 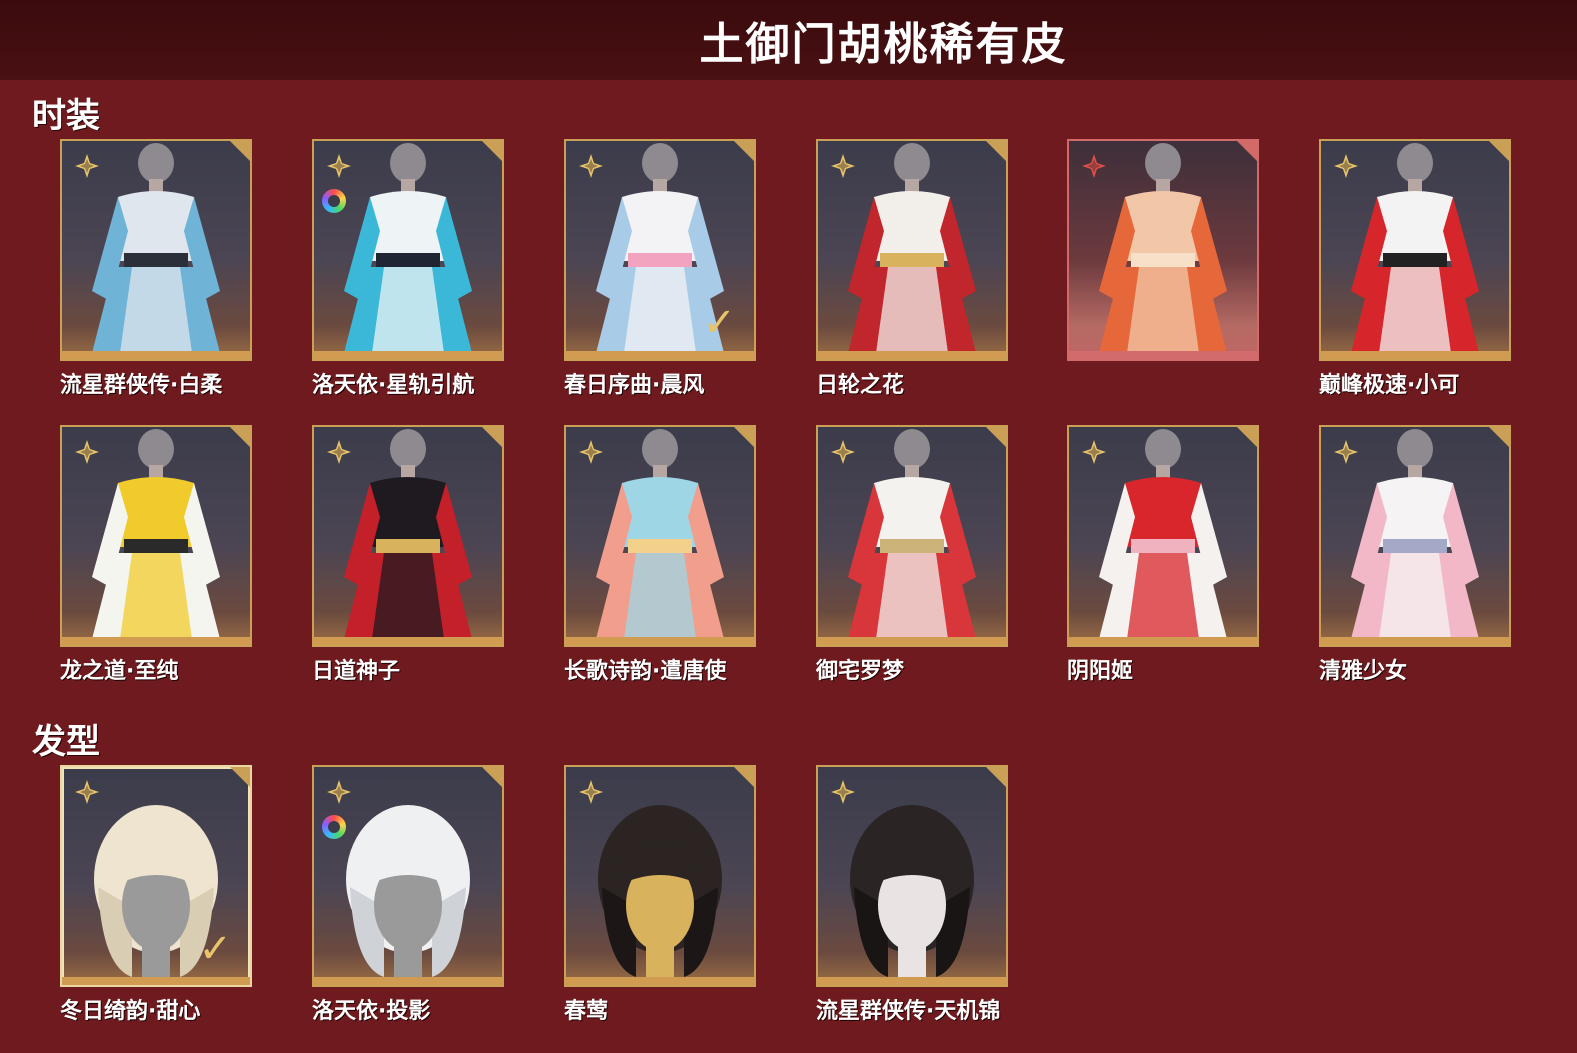 I want to click on outfit-item: 龙之道·至纯, so click(x=156, y=555).